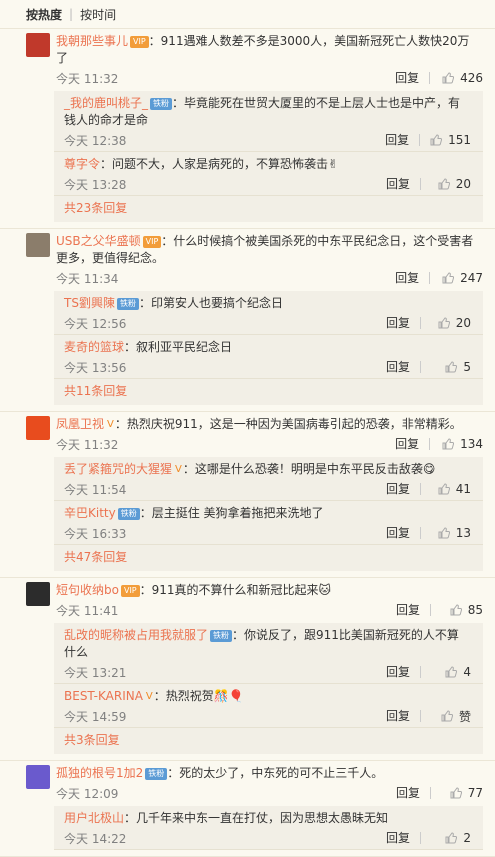 This screenshot has height=857, width=495. Describe the element at coordinates (139, 42) in the screenshot. I see `user-badge: VIP` at that location.